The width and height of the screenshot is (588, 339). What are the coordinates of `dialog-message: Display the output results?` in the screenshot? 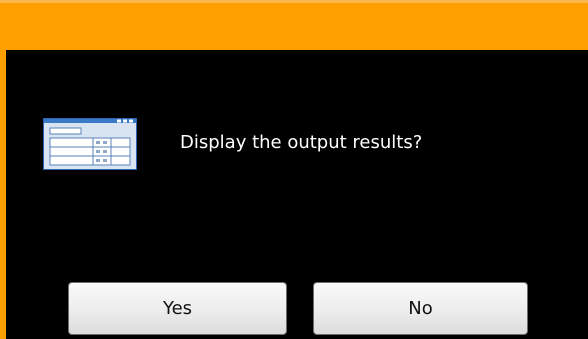 It's located at (301, 142).